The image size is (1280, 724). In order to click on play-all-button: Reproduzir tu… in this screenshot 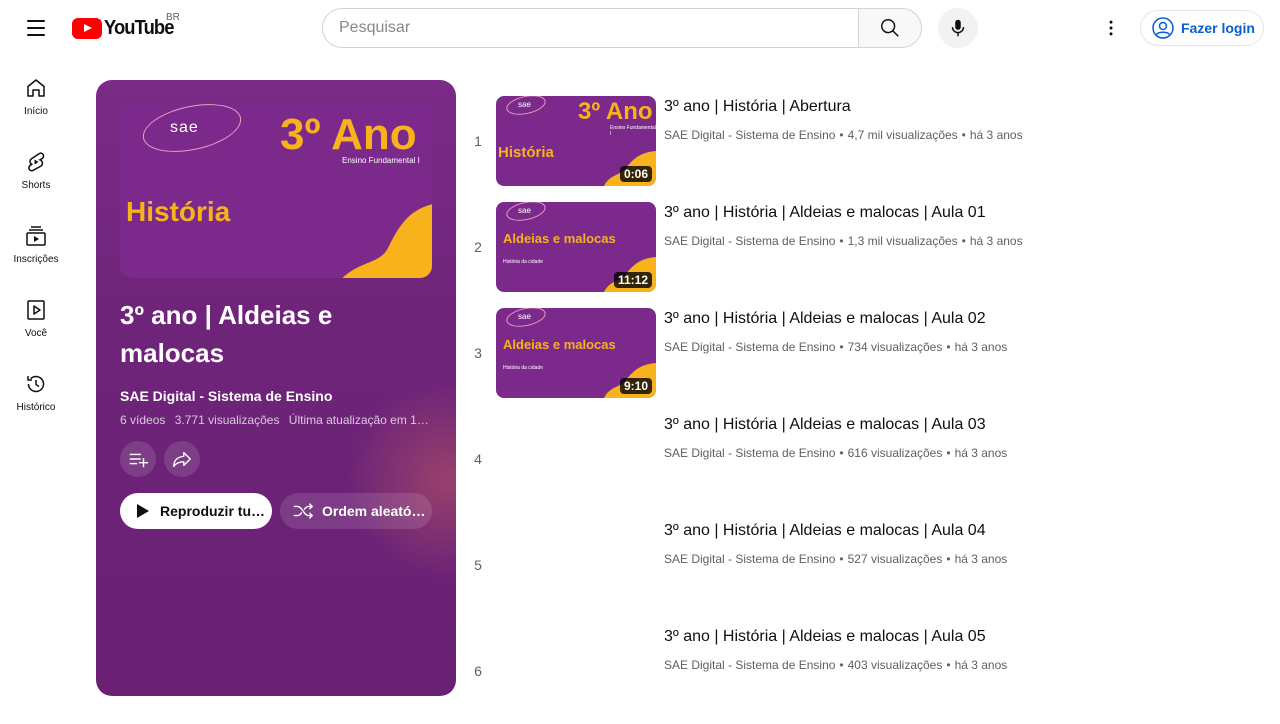, I will do `click(196, 511)`.